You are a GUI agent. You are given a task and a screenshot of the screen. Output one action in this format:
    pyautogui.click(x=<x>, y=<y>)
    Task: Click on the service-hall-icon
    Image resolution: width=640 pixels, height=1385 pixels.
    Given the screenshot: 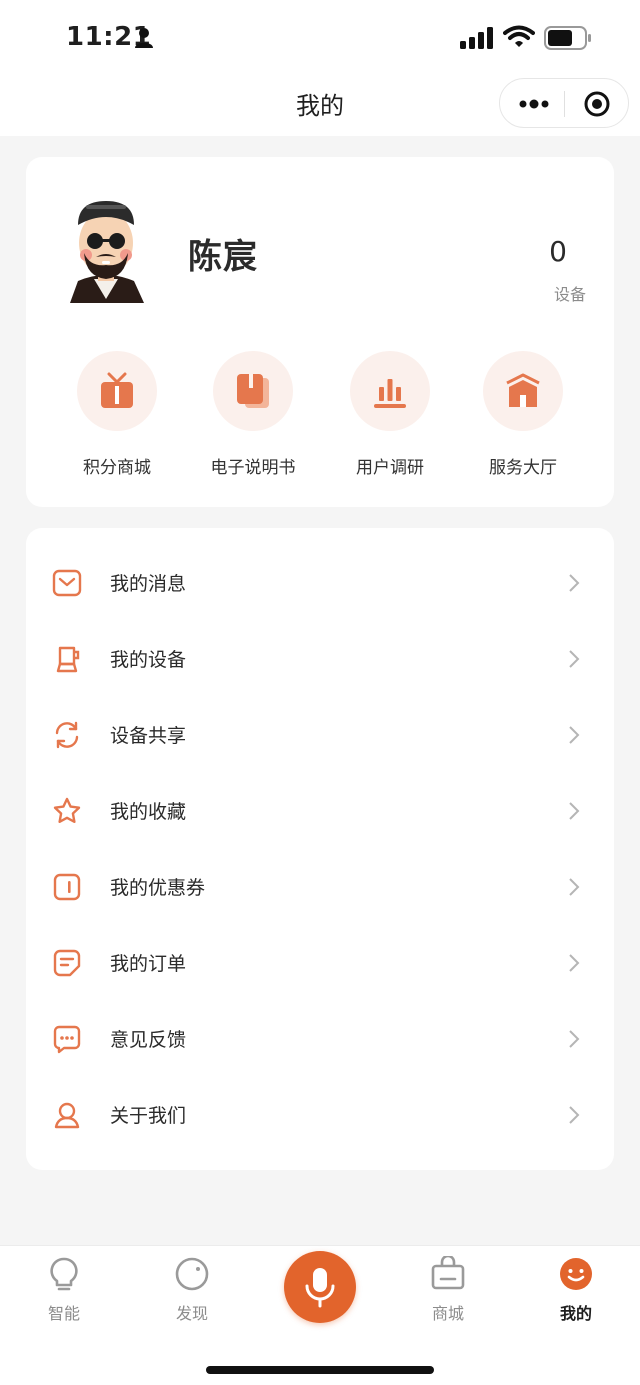 What is the action you would take?
    pyautogui.click(x=523, y=390)
    